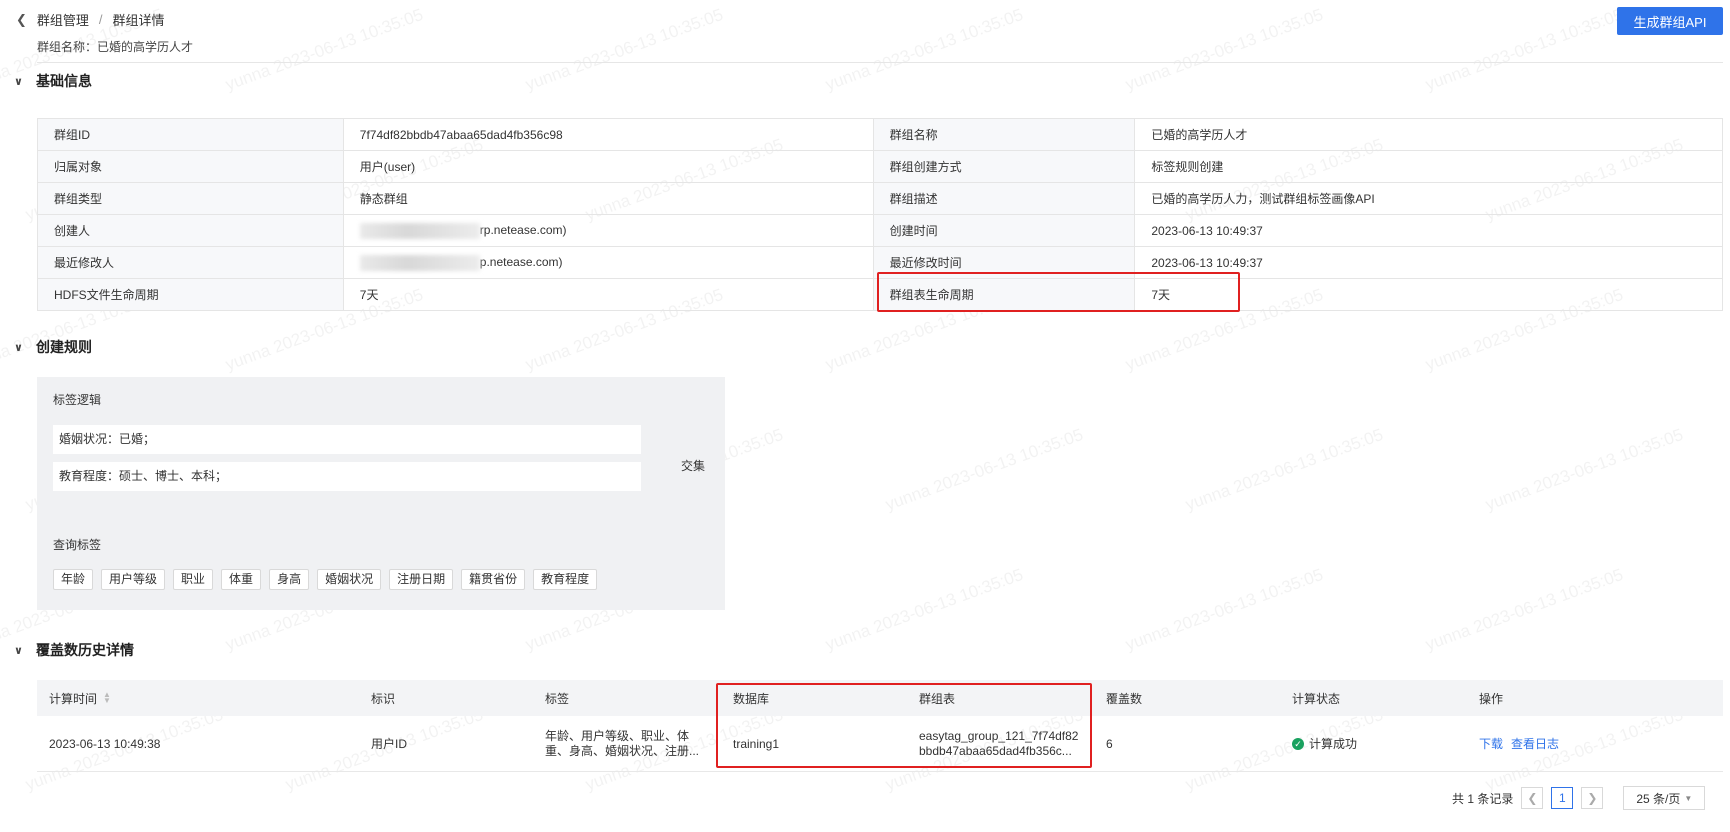 The height and width of the screenshot is (832, 1730). I want to click on info-value-modifier: p.netease.com), so click(608, 262).